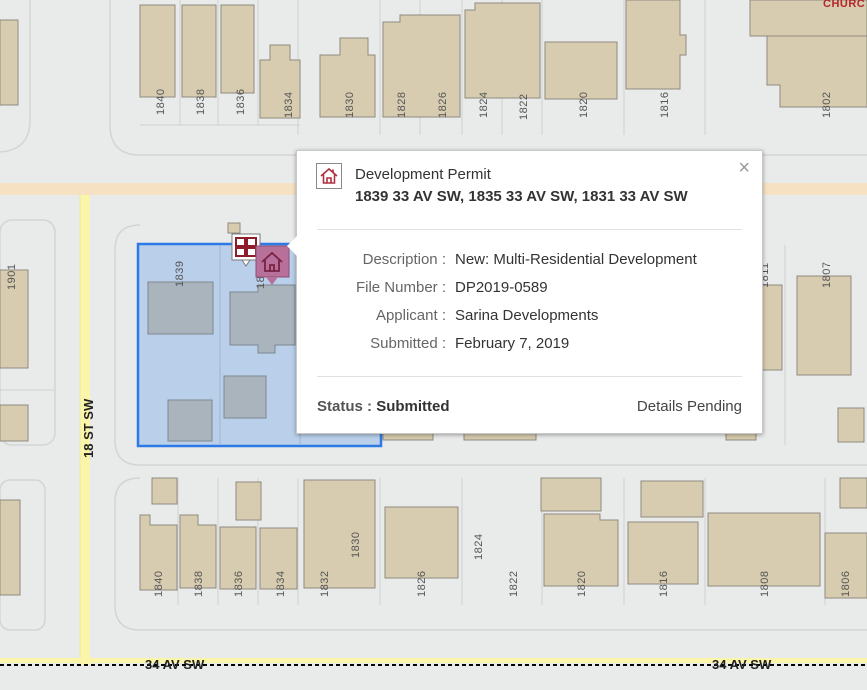 The width and height of the screenshot is (867, 690). I want to click on field-submitted: Submitted : February 7, 2019, so click(529, 345).